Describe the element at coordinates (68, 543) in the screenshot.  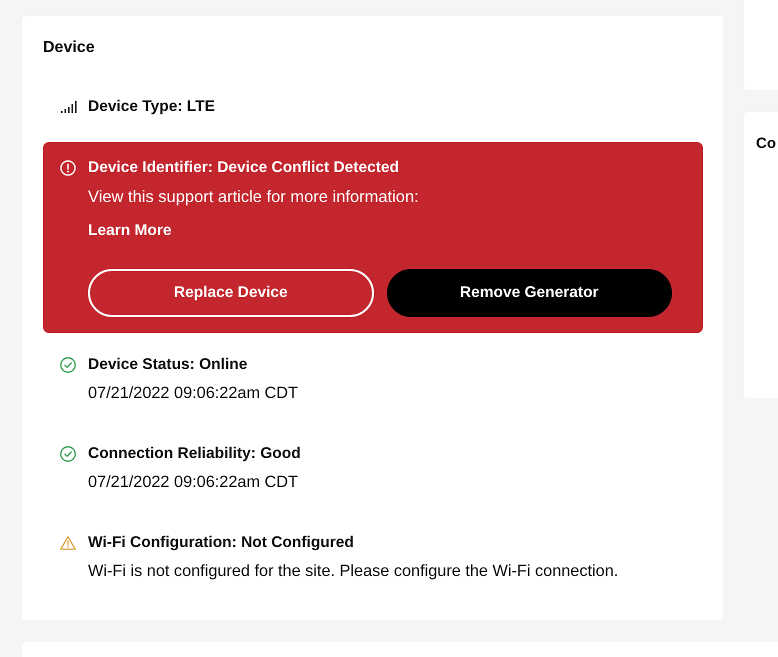
I see `warning-triangle-icon` at that location.